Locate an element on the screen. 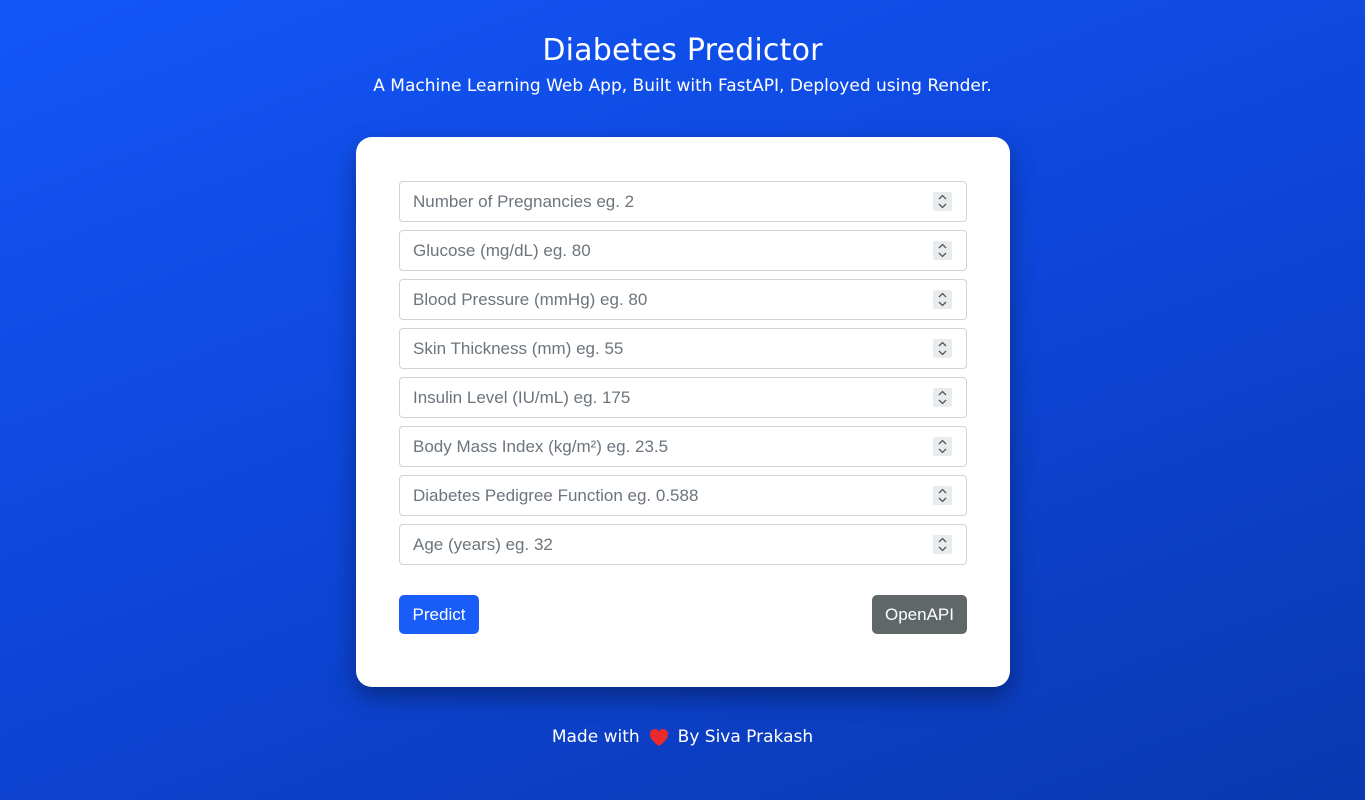 The width and height of the screenshot is (1365, 800). pregnancies-stepper is located at coordinates (942, 201).